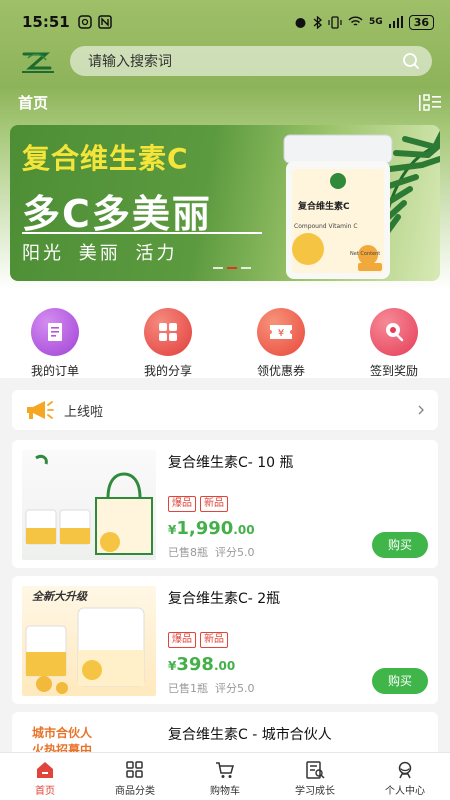 The image size is (450, 800). I want to click on home-icon, so click(45, 770).